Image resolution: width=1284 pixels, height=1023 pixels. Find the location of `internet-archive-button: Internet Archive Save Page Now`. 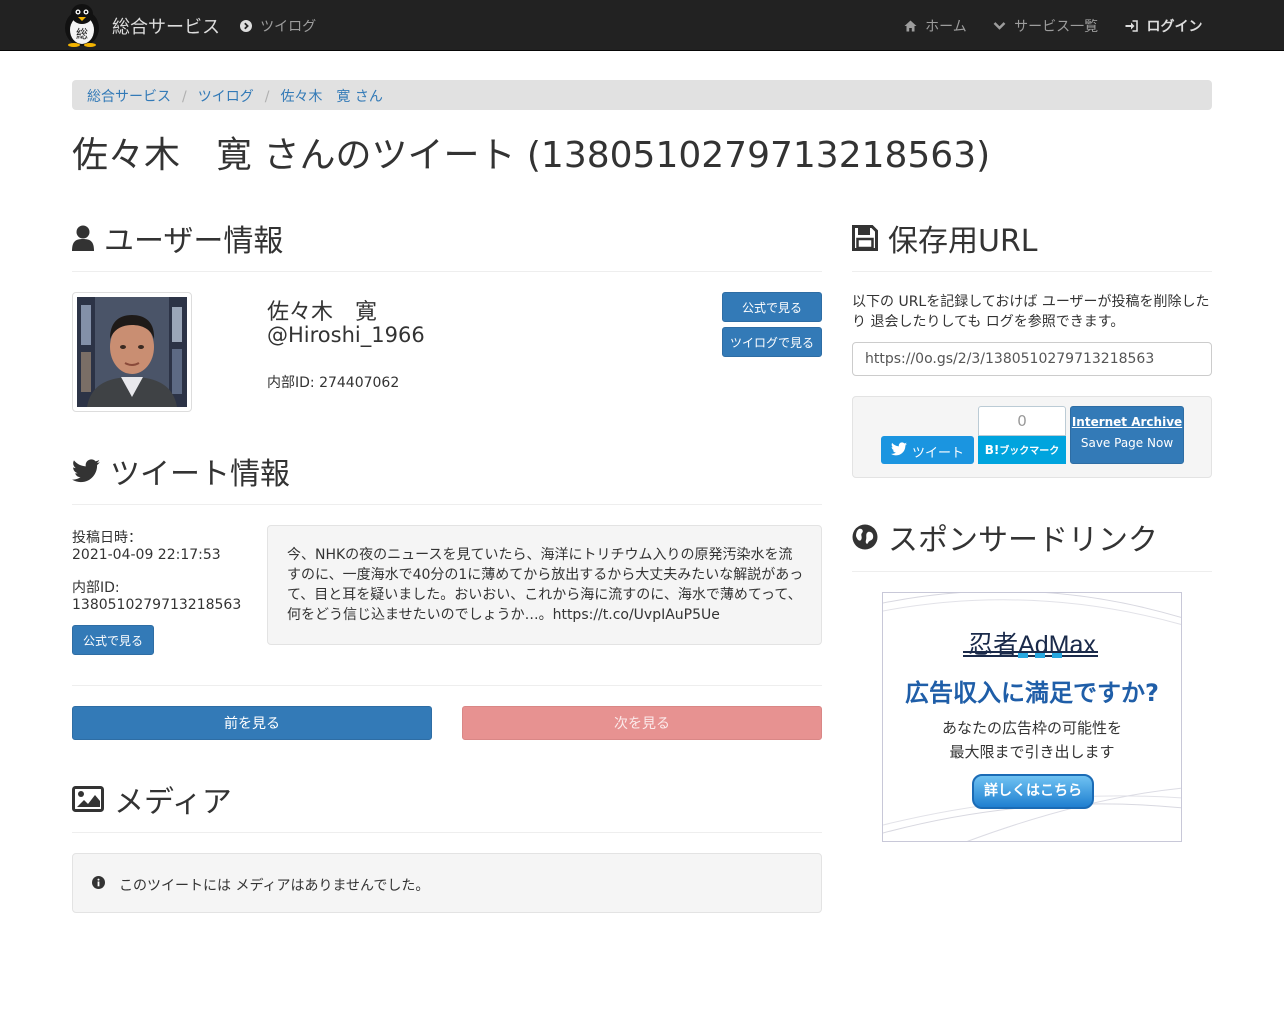

internet-archive-button: Internet Archive Save Page Now is located at coordinates (1127, 435).